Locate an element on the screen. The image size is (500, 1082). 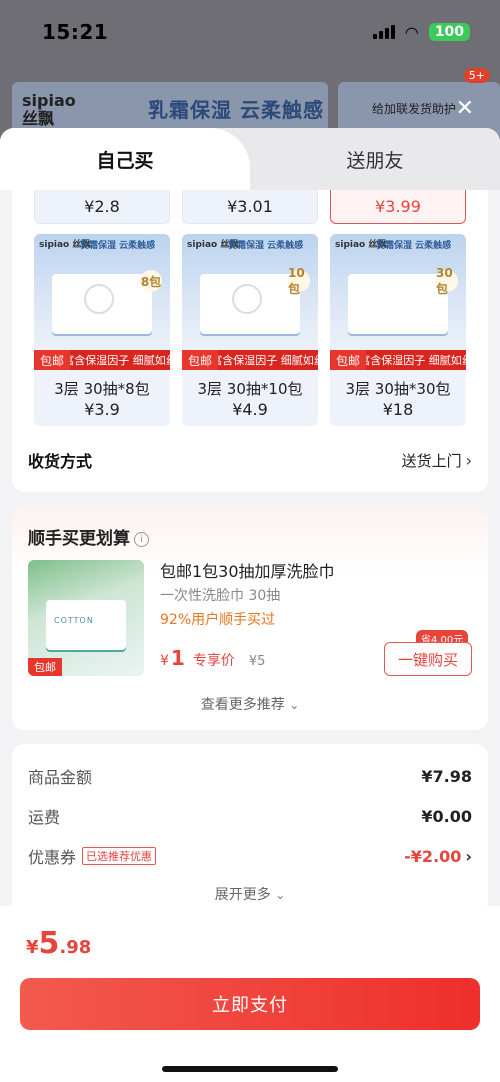
sku-name: 3层 30抽*30包 is located at coordinates (398, 389).